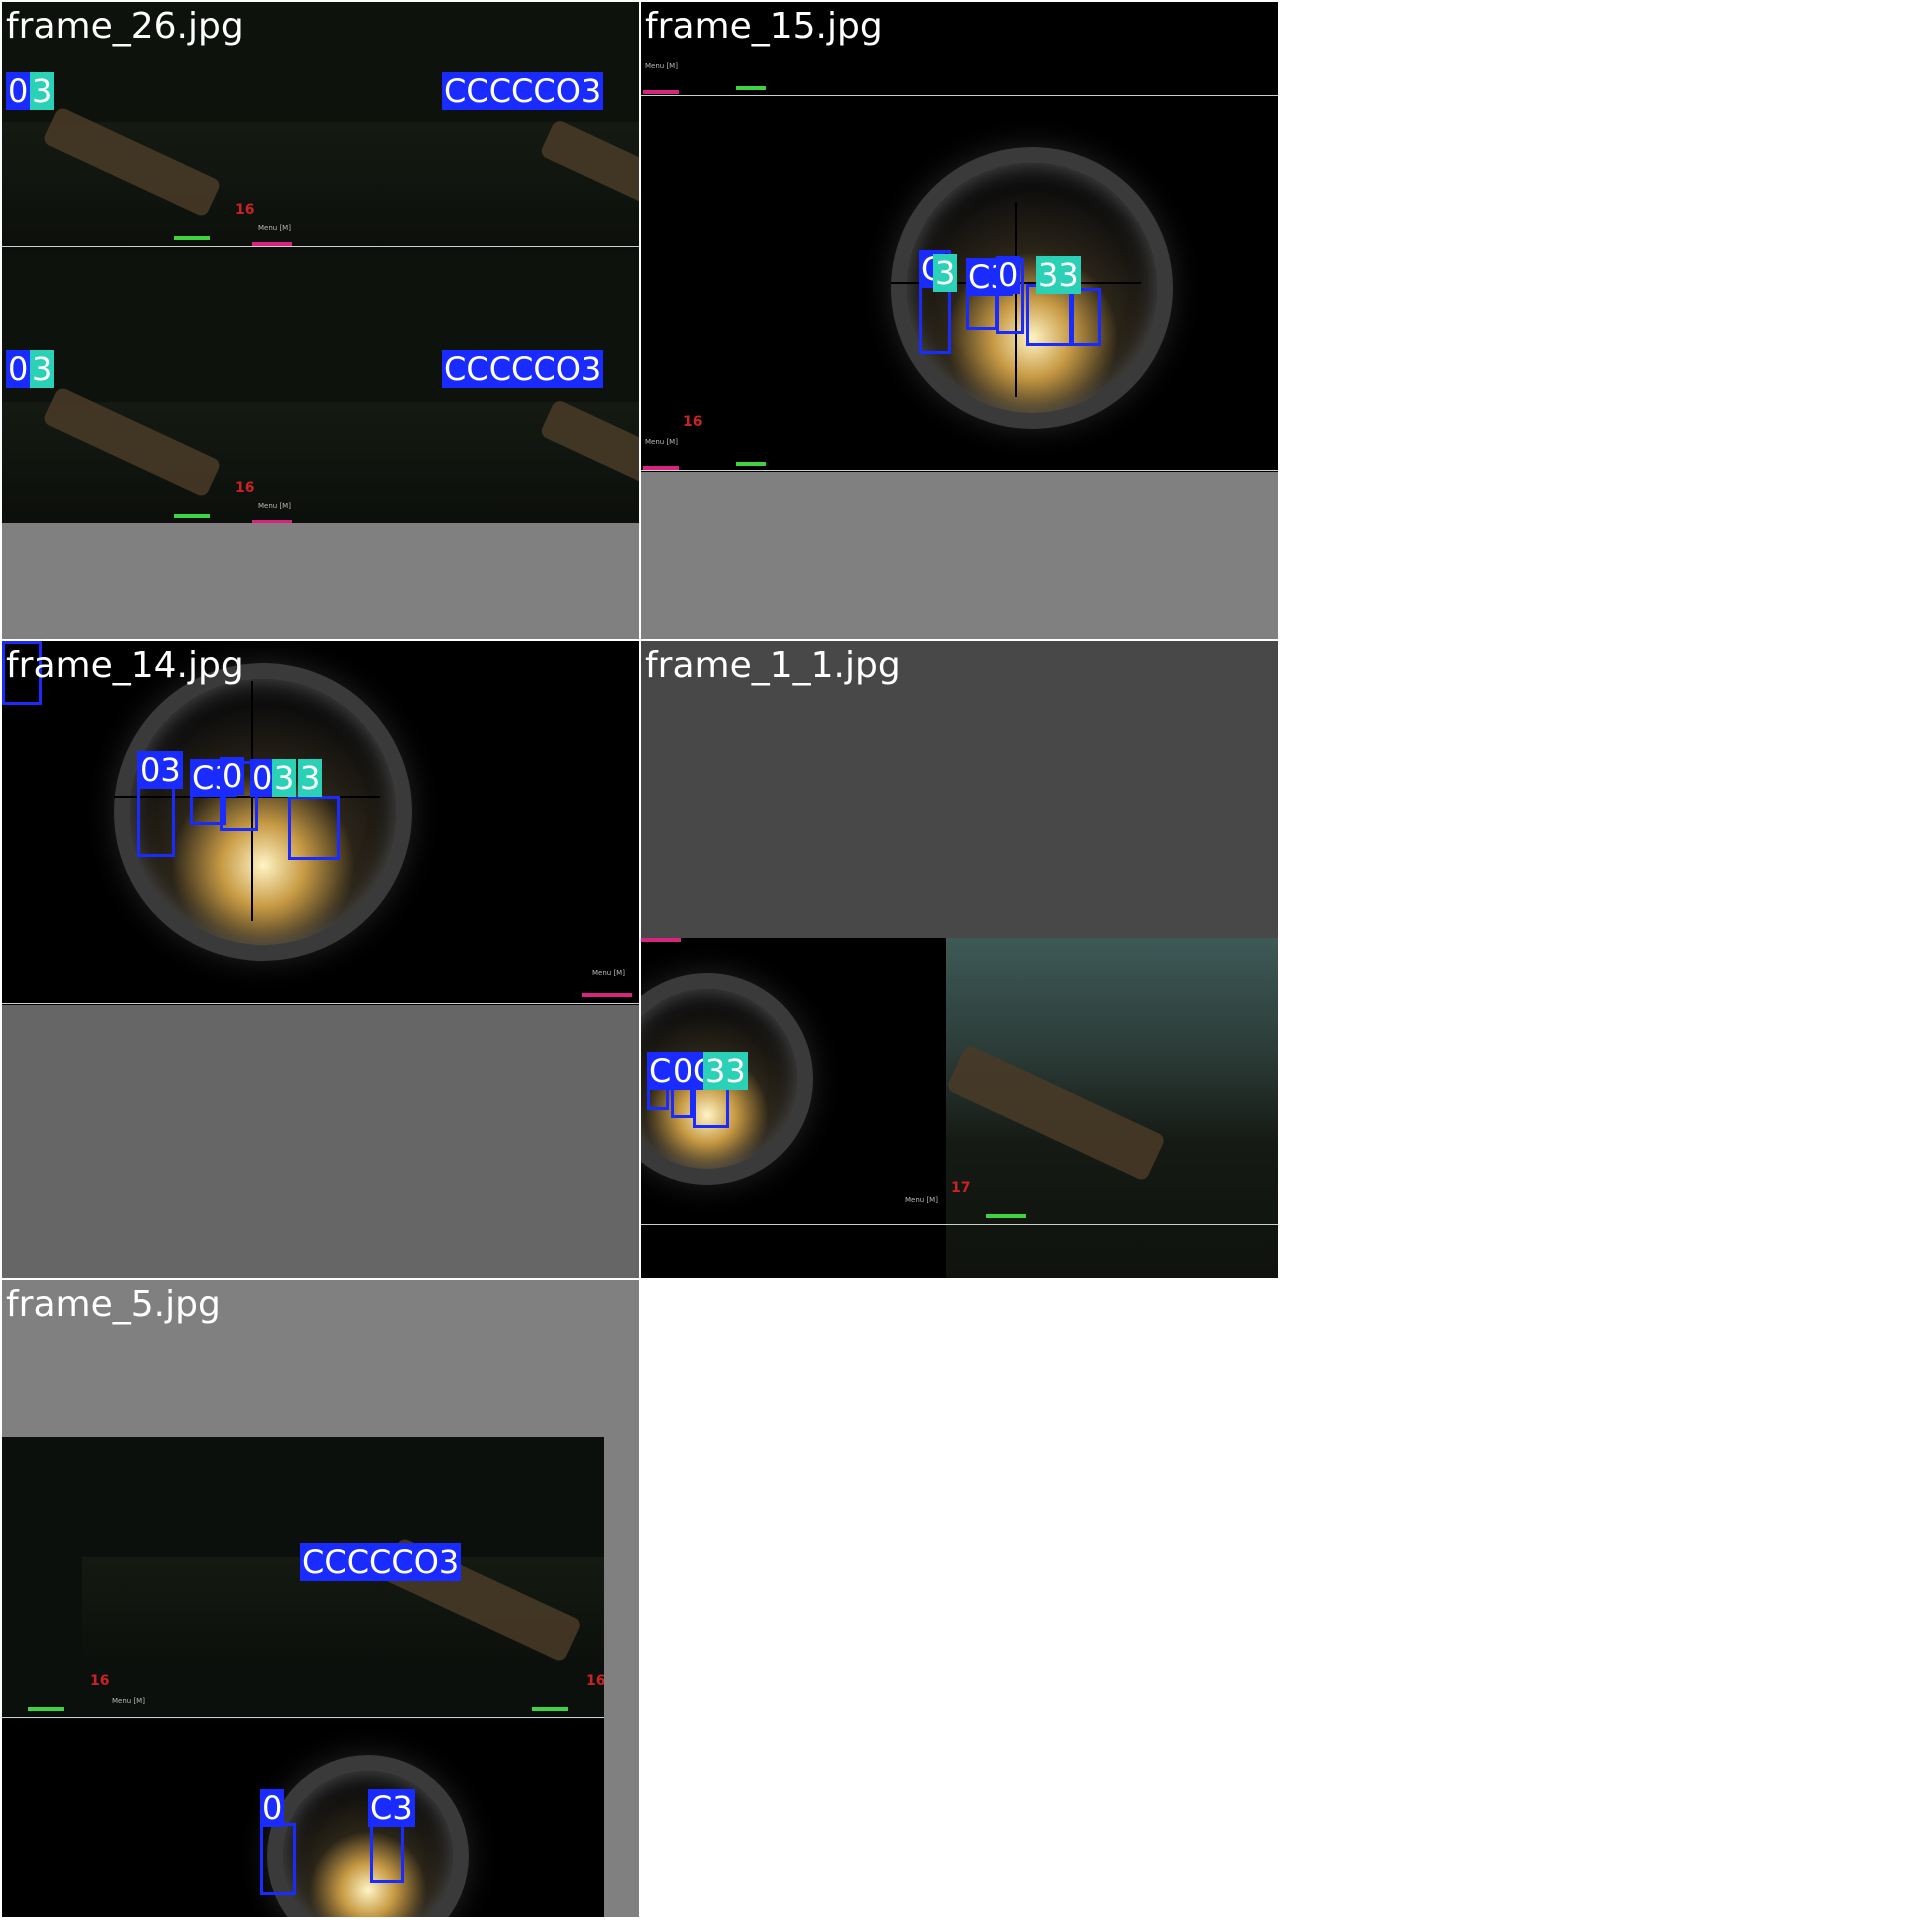  What do you see at coordinates (391, 1808) in the screenshot?
I see `detection-label: C3` at bounding box center [391, 1808].